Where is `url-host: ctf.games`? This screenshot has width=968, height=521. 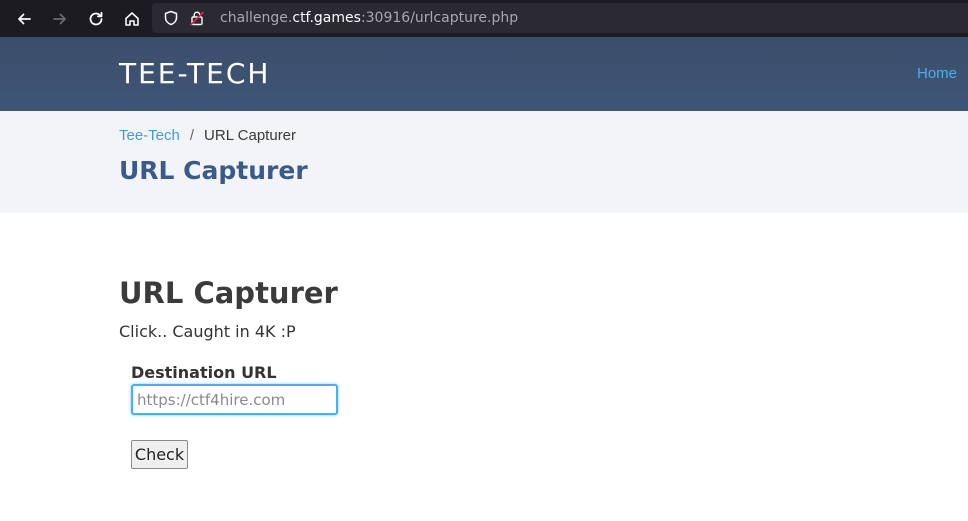
url-host: ctf.games is located at coordinates (326, 18).